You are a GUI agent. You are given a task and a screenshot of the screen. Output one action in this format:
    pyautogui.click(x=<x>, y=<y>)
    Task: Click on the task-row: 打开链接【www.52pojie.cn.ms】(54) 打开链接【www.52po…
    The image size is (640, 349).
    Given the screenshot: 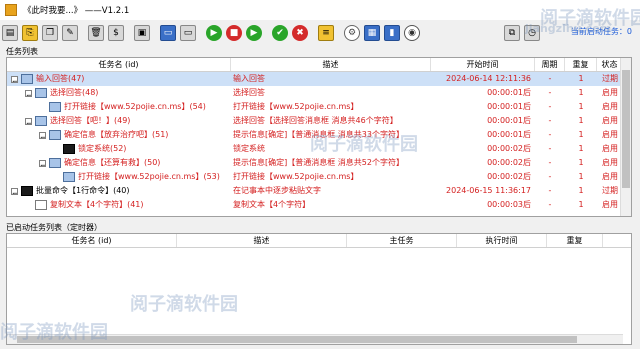 What is the action you would take?
    pyautogui.click(x=319, y=107)
    